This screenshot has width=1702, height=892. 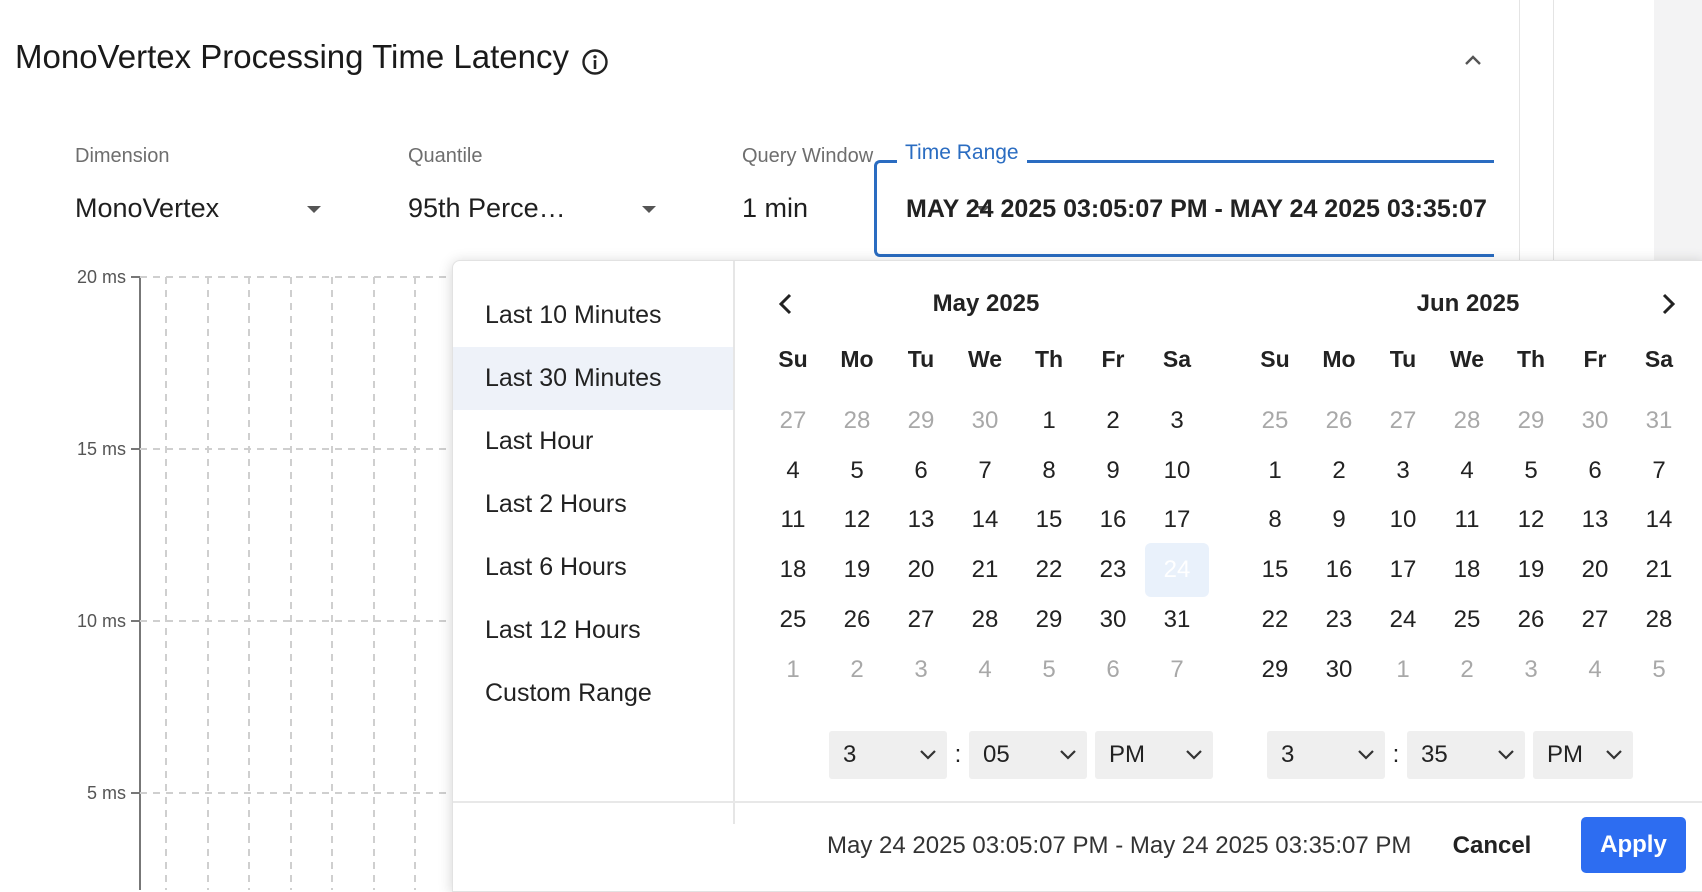 I want to click on preset-option: Last Hour, so click(x=593, y=441).